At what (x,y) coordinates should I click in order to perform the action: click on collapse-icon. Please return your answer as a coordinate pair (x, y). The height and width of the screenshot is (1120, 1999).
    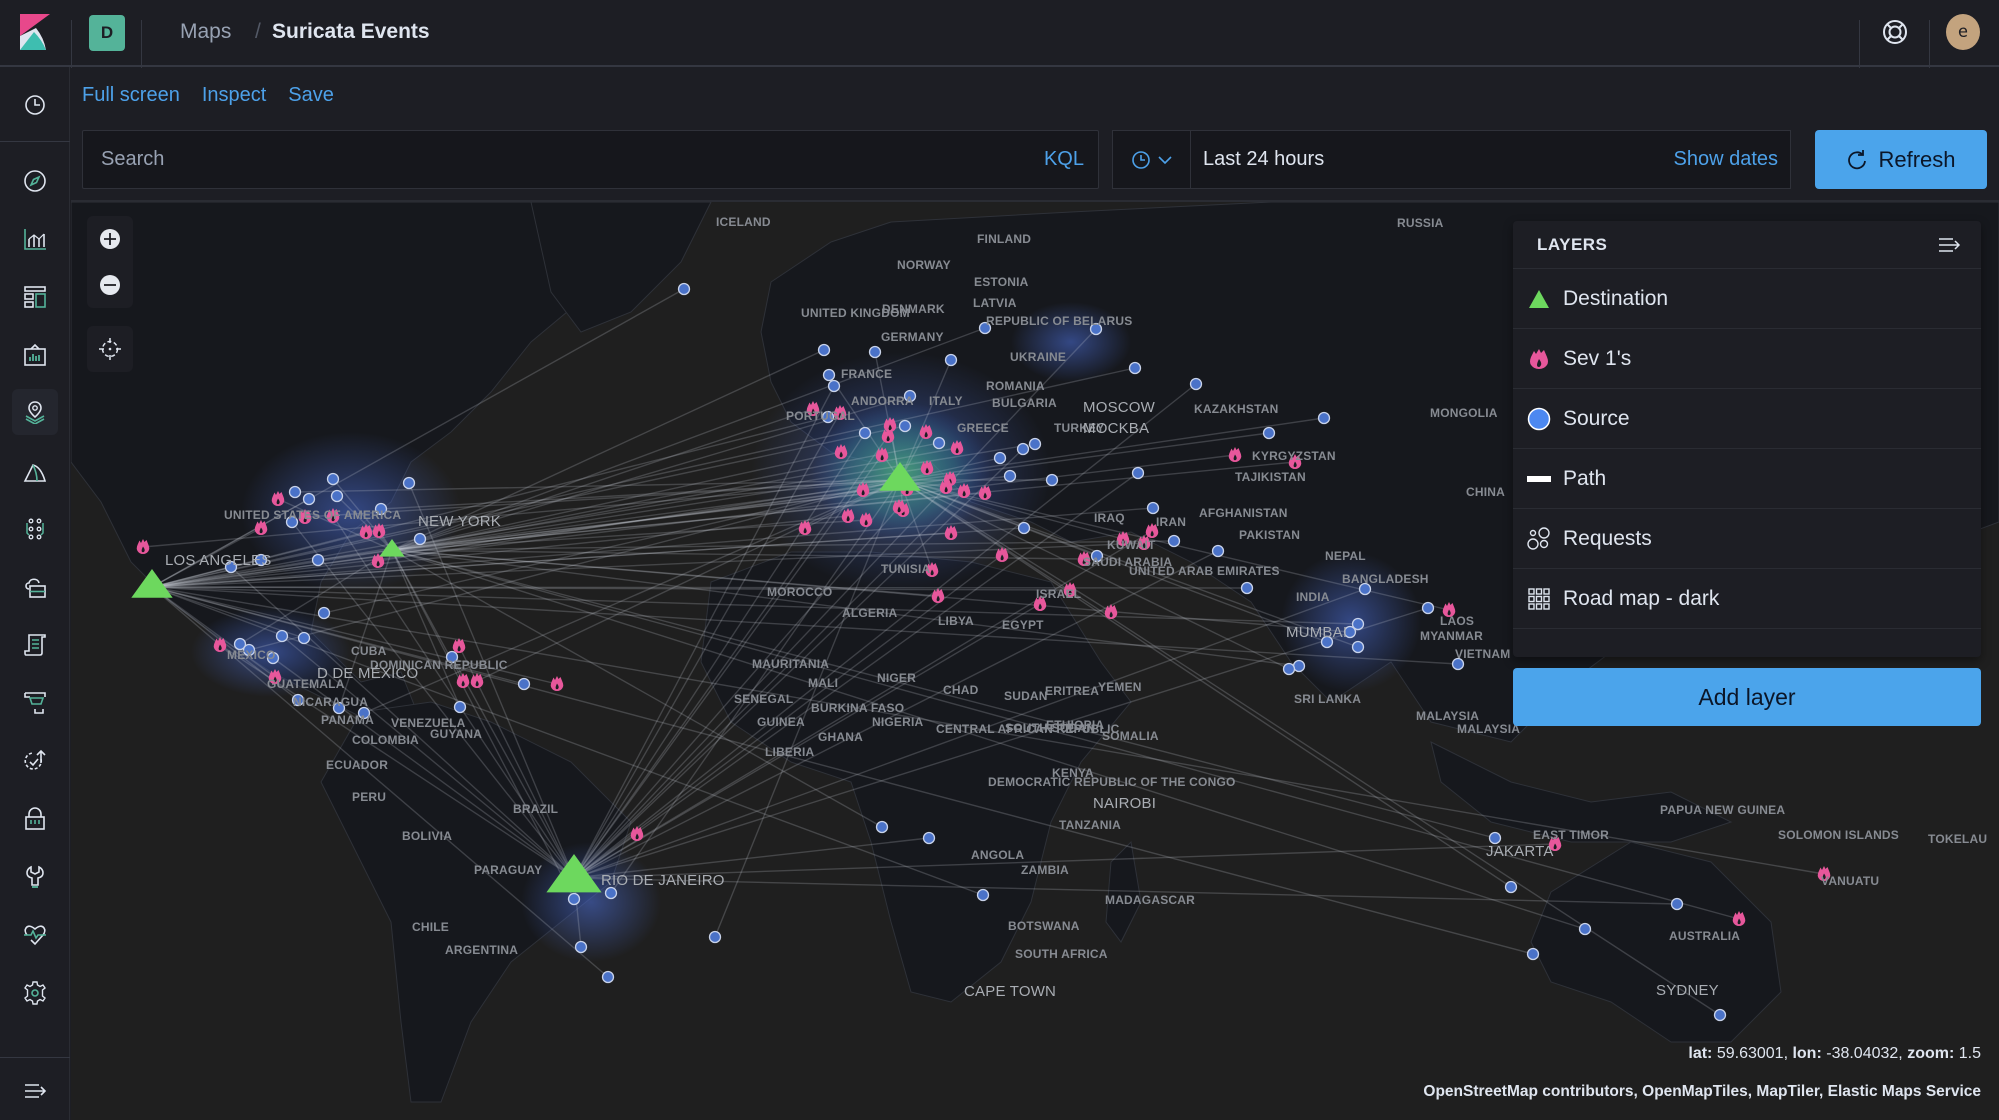
    Looking at the image, I should click on (36, 1091).